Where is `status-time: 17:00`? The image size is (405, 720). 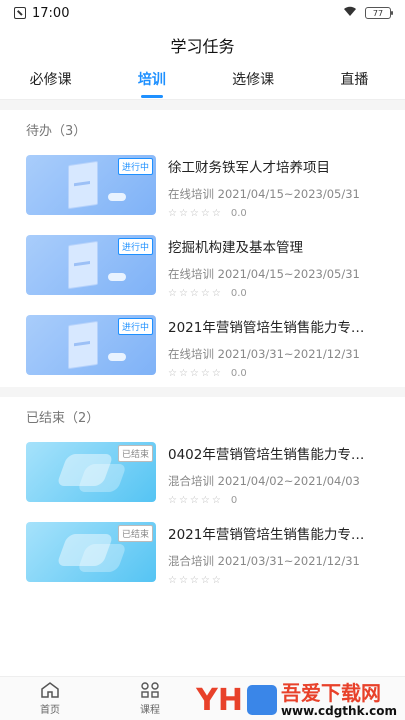
status-time: 17:00 is located at coordinates (51, 13).